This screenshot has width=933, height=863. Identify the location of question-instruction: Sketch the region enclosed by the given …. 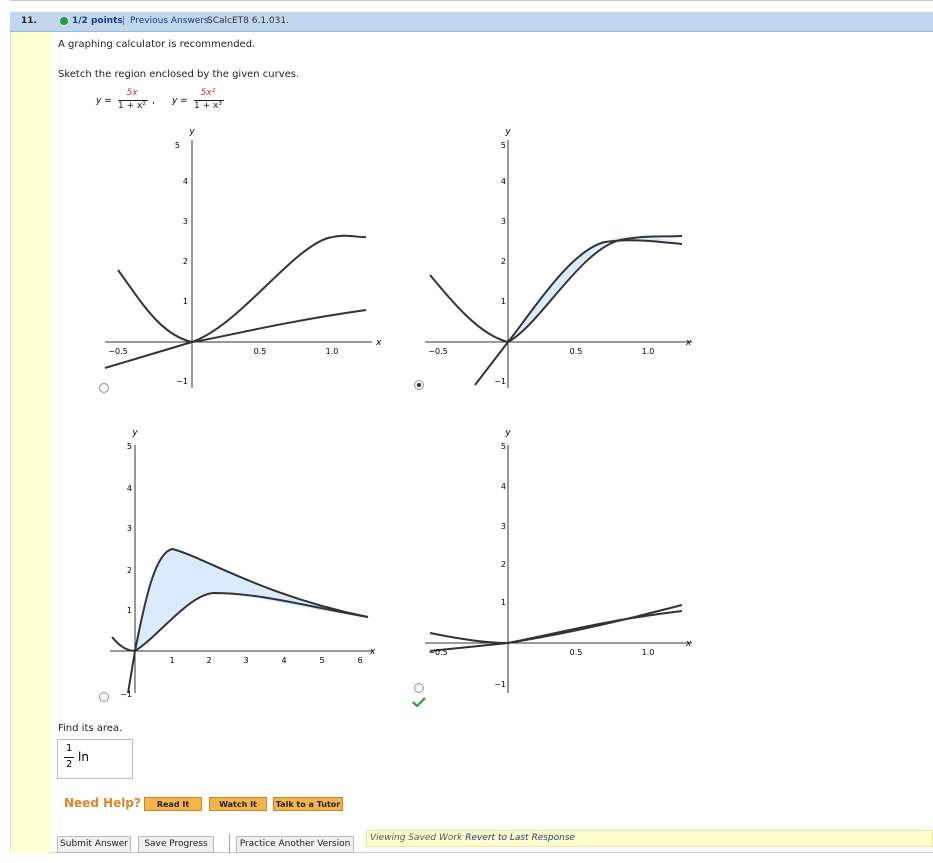
(179, 74).